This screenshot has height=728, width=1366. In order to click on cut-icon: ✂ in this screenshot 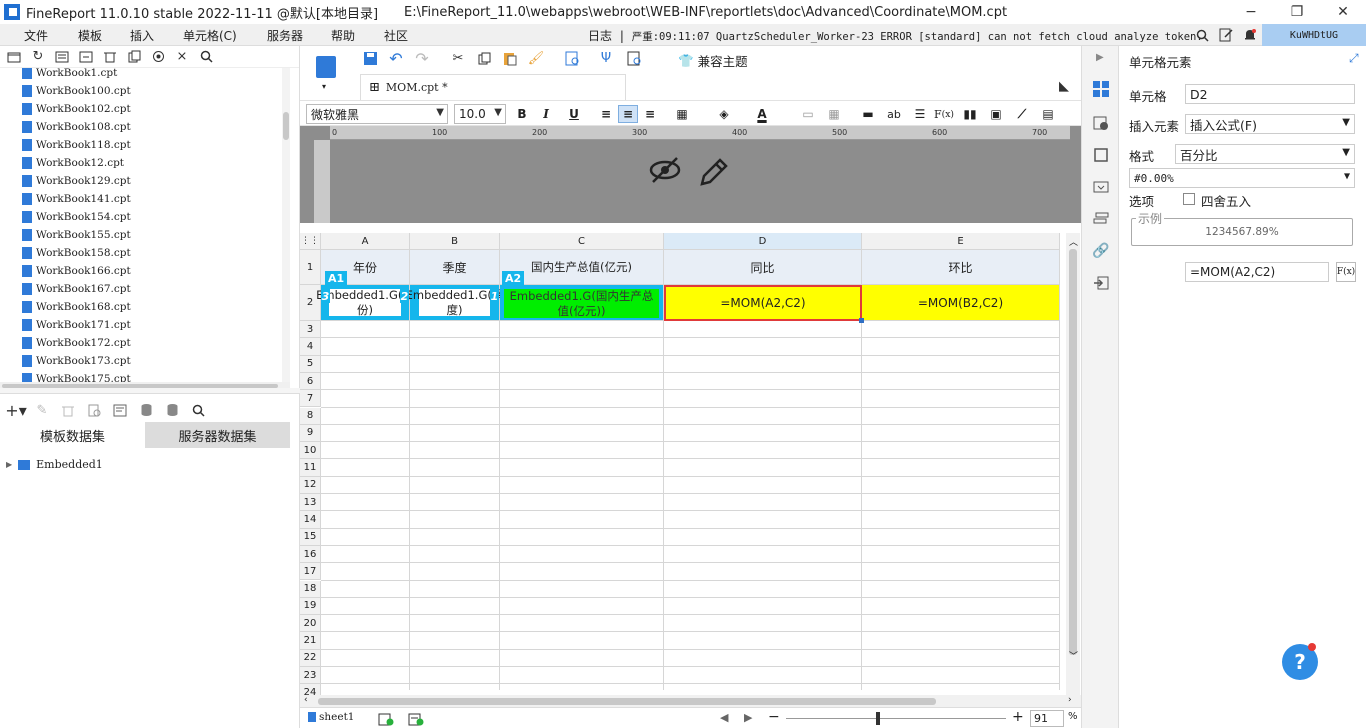, I will do `click(458, 58)`.